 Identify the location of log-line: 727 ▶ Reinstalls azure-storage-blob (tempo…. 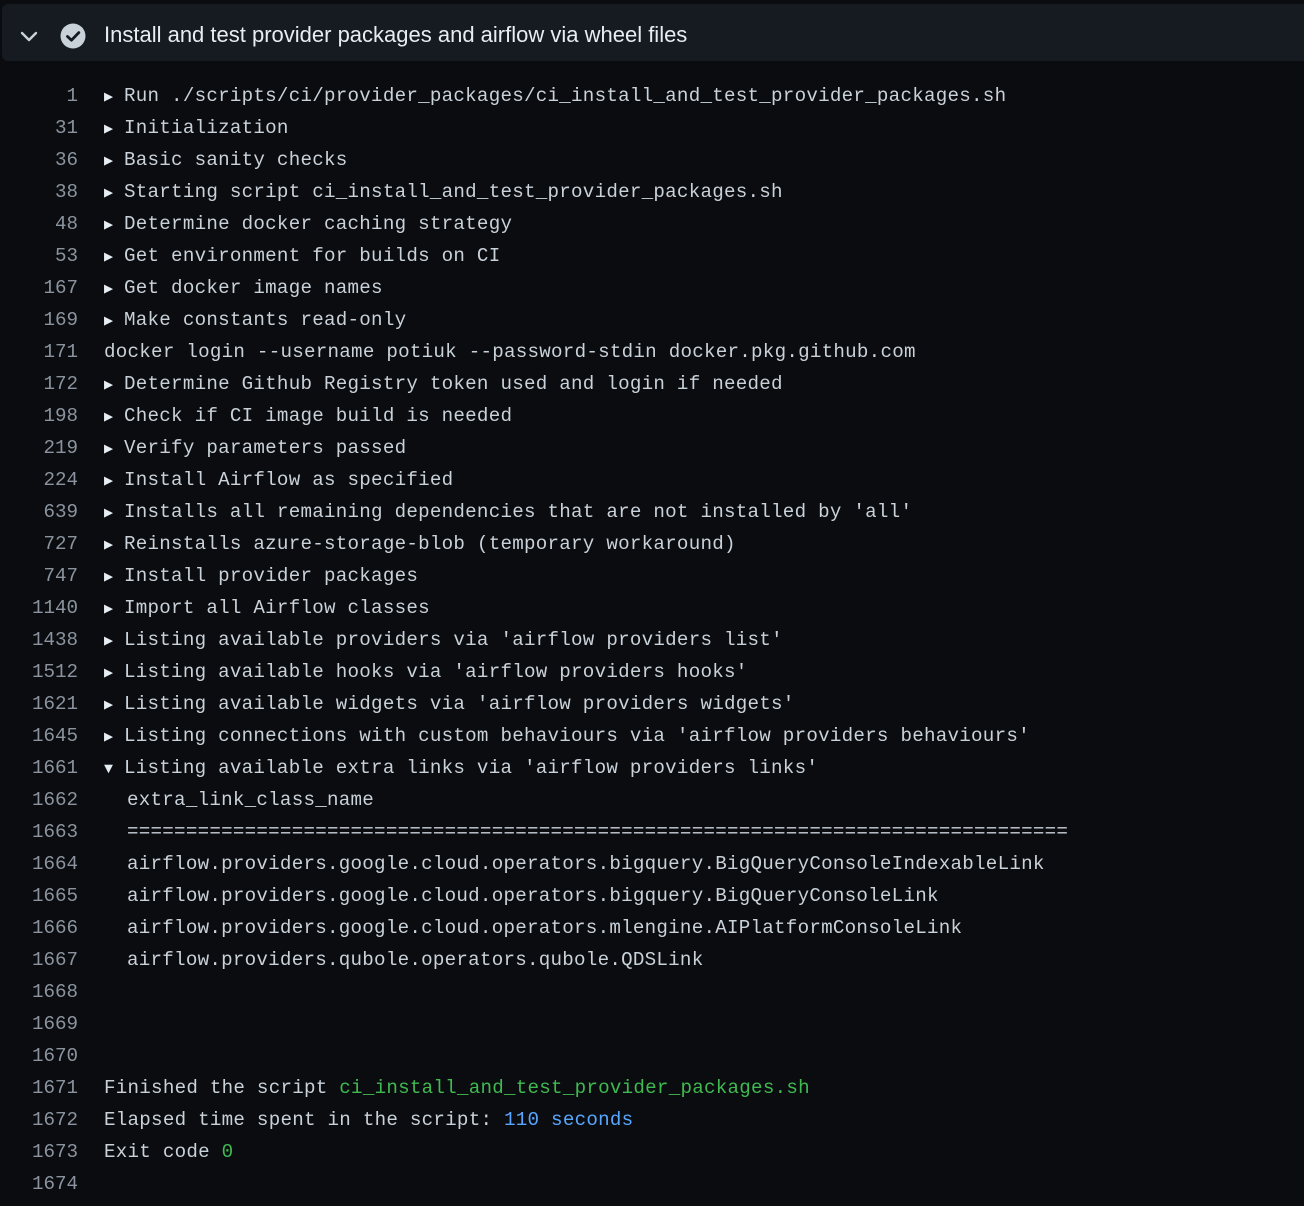
(652, 544).